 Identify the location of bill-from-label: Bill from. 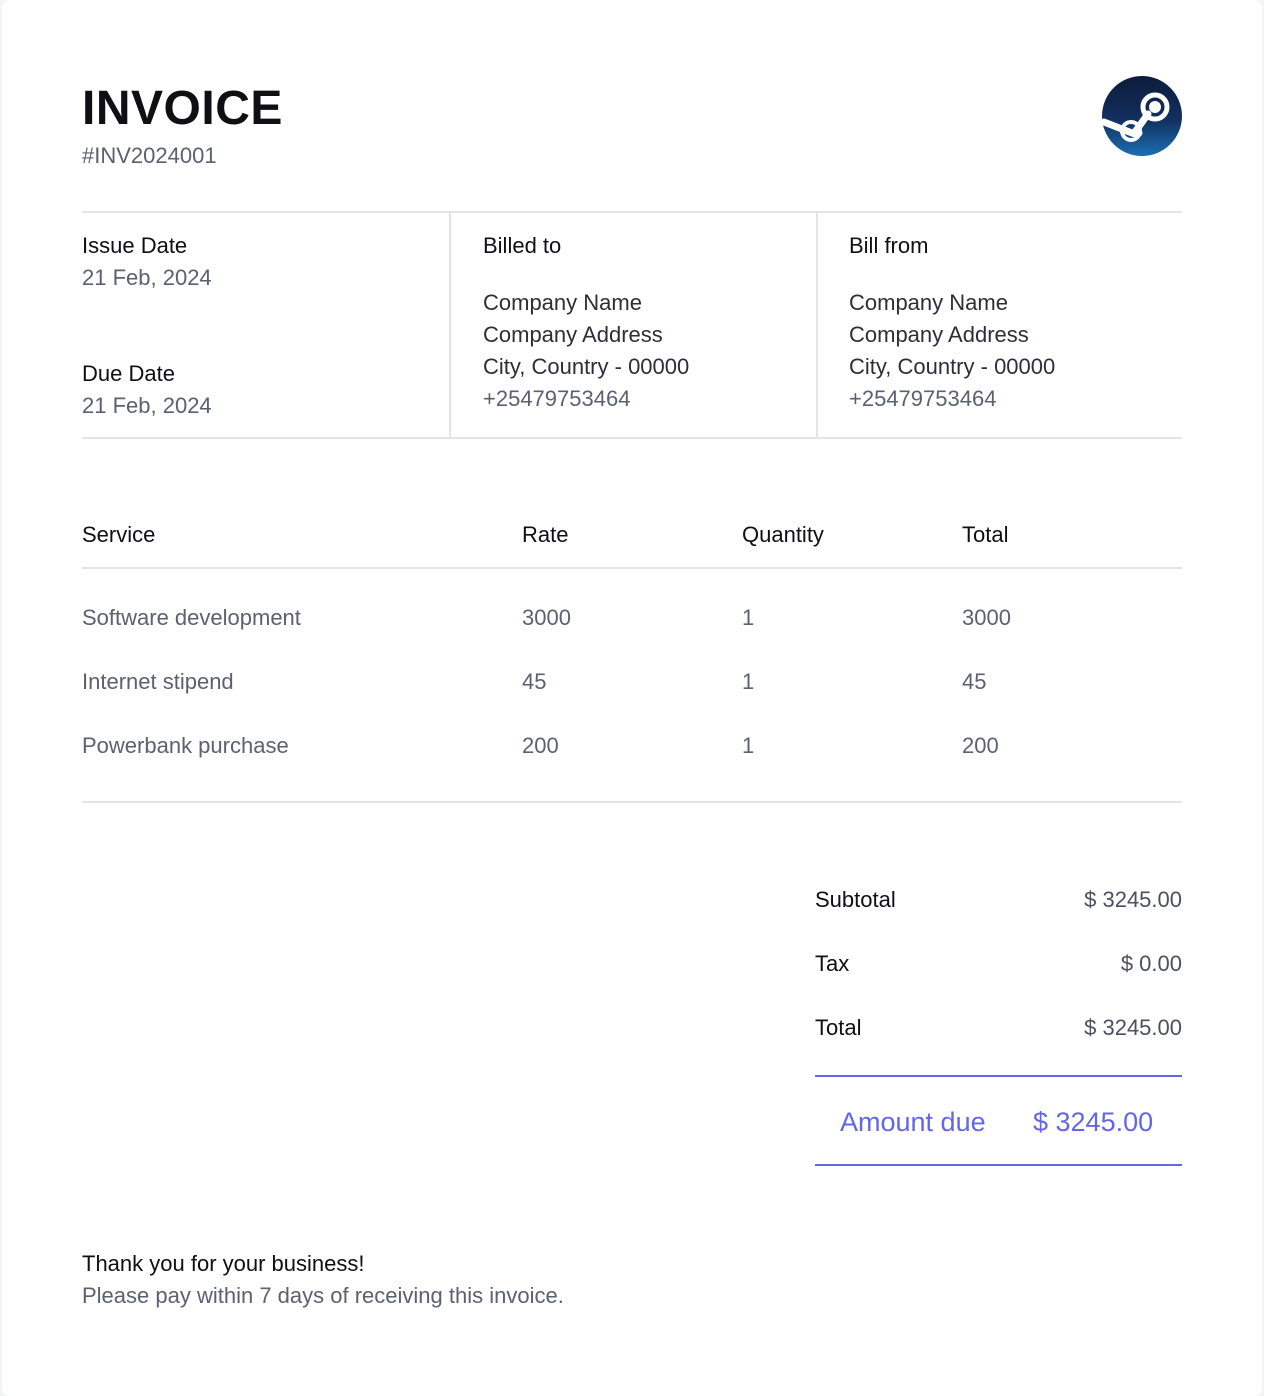
(889, 245).